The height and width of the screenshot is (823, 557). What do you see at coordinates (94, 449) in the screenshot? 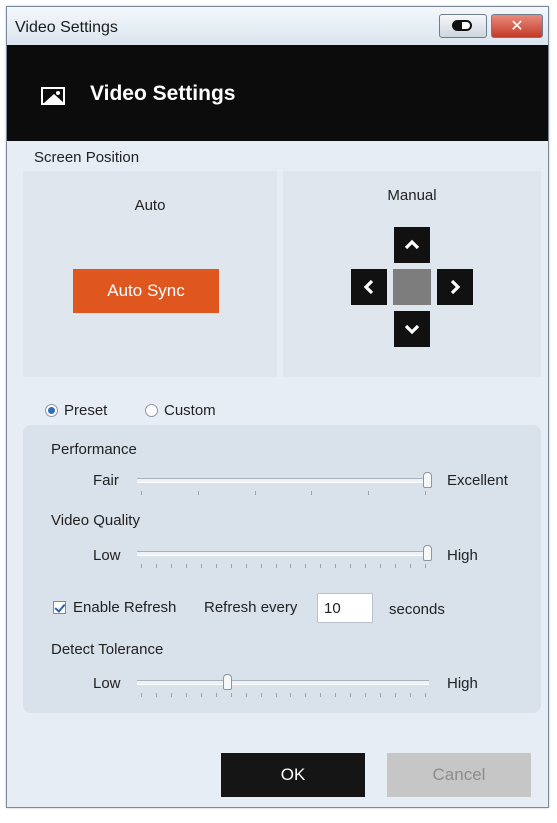
I see `performance-label: Performance` at bounding box center [94, 449].